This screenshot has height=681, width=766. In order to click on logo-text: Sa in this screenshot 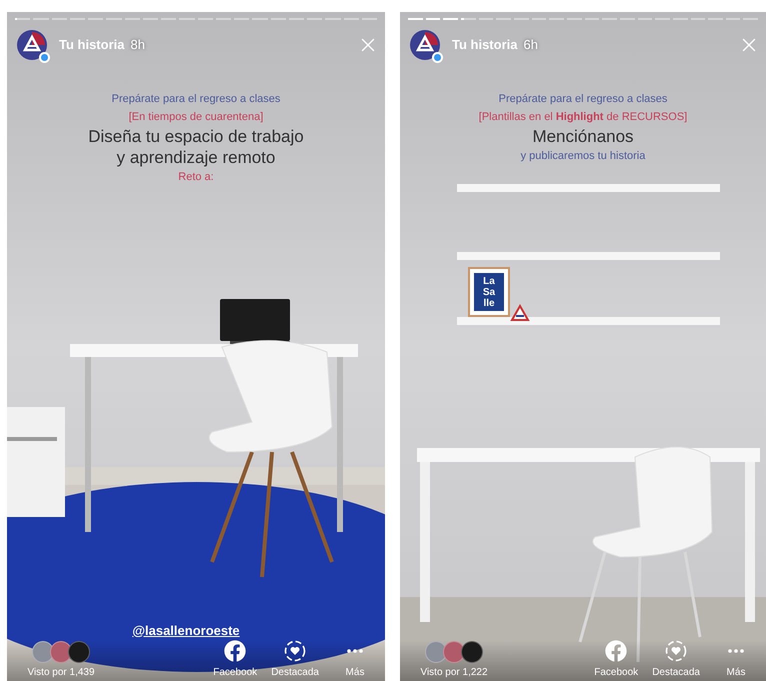, I will do `click(489, 292)`.